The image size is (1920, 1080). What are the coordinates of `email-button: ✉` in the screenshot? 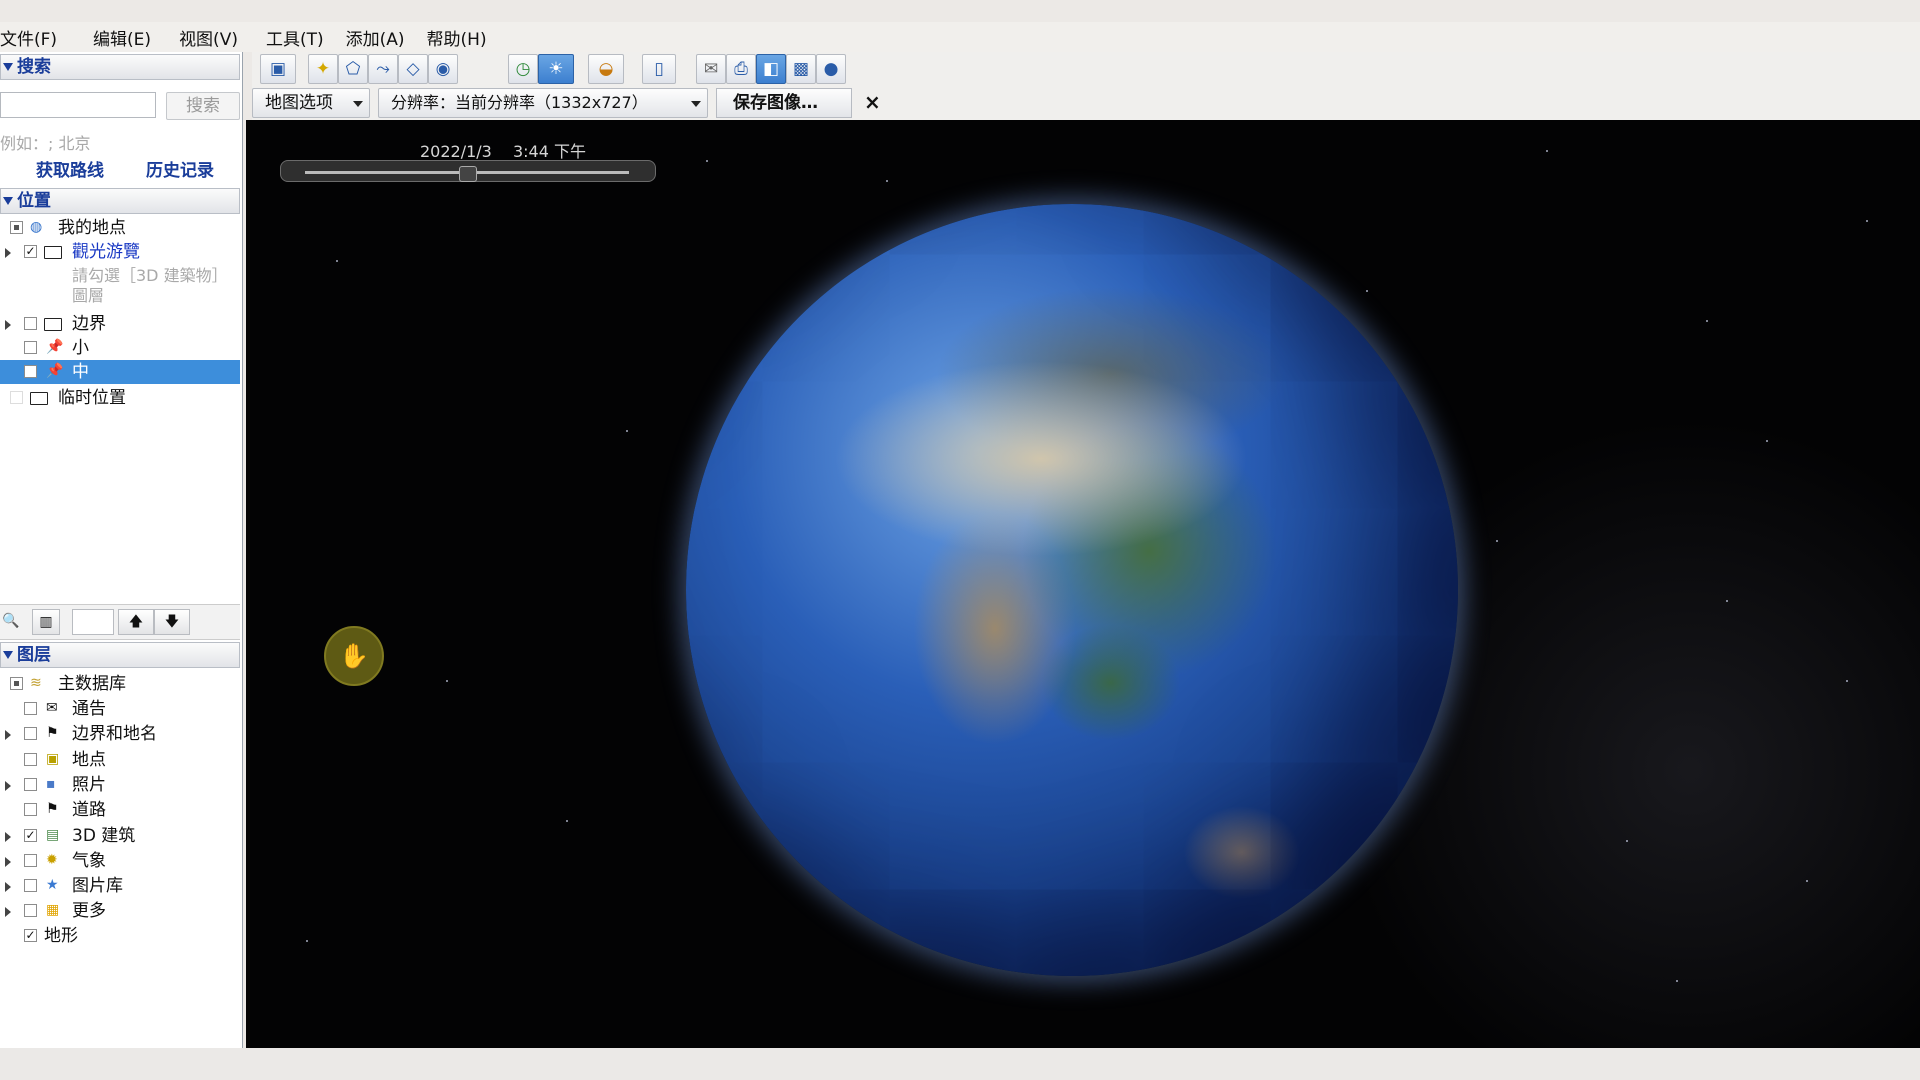 It's located at (711, 69).